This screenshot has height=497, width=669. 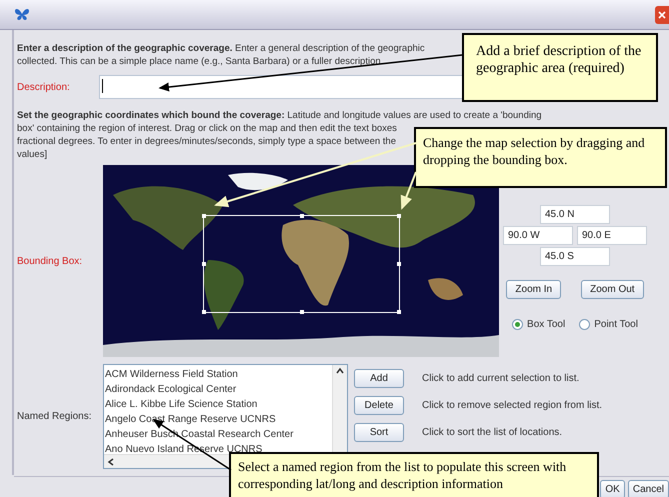 I want to click on vertical-scrollbar, so click(x=339, y=410).